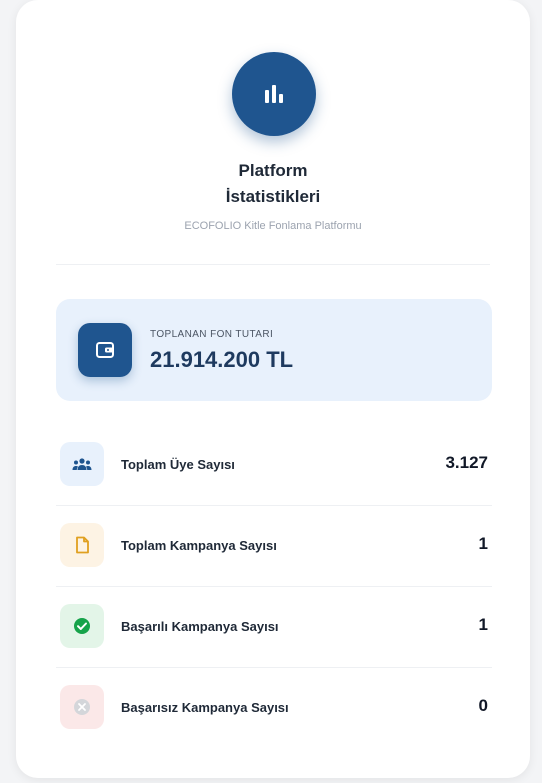 This screenshot has width=542, height=783. What do you see at coordinates (483, 543) in the screenshot?
I see `stat-value-campaigns: 1` at bounding box center [483, 543].